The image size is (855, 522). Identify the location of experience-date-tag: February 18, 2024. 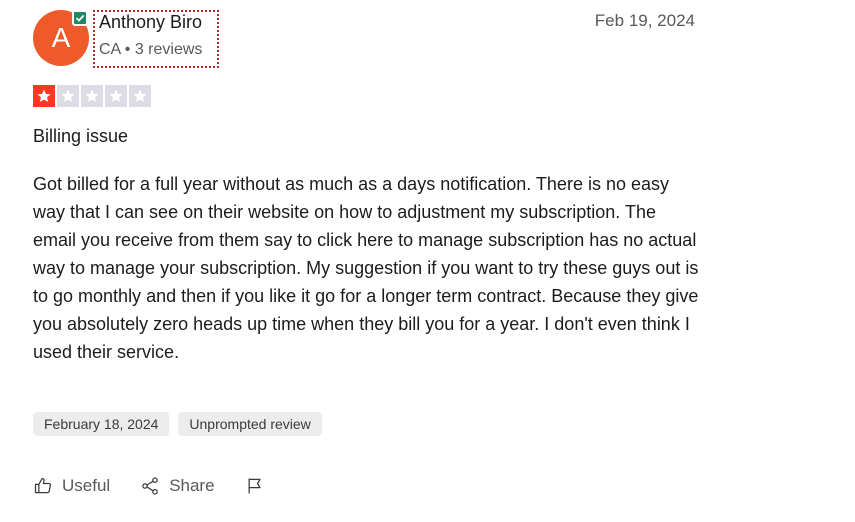
(101, 424).